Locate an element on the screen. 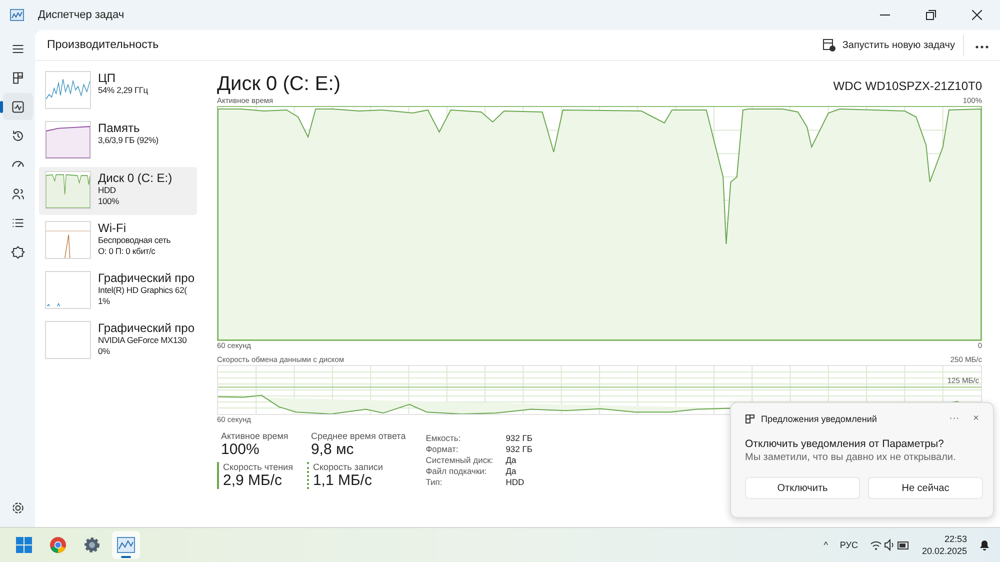  stat-label: Скорость чтения is located at coordinates (258, 467).